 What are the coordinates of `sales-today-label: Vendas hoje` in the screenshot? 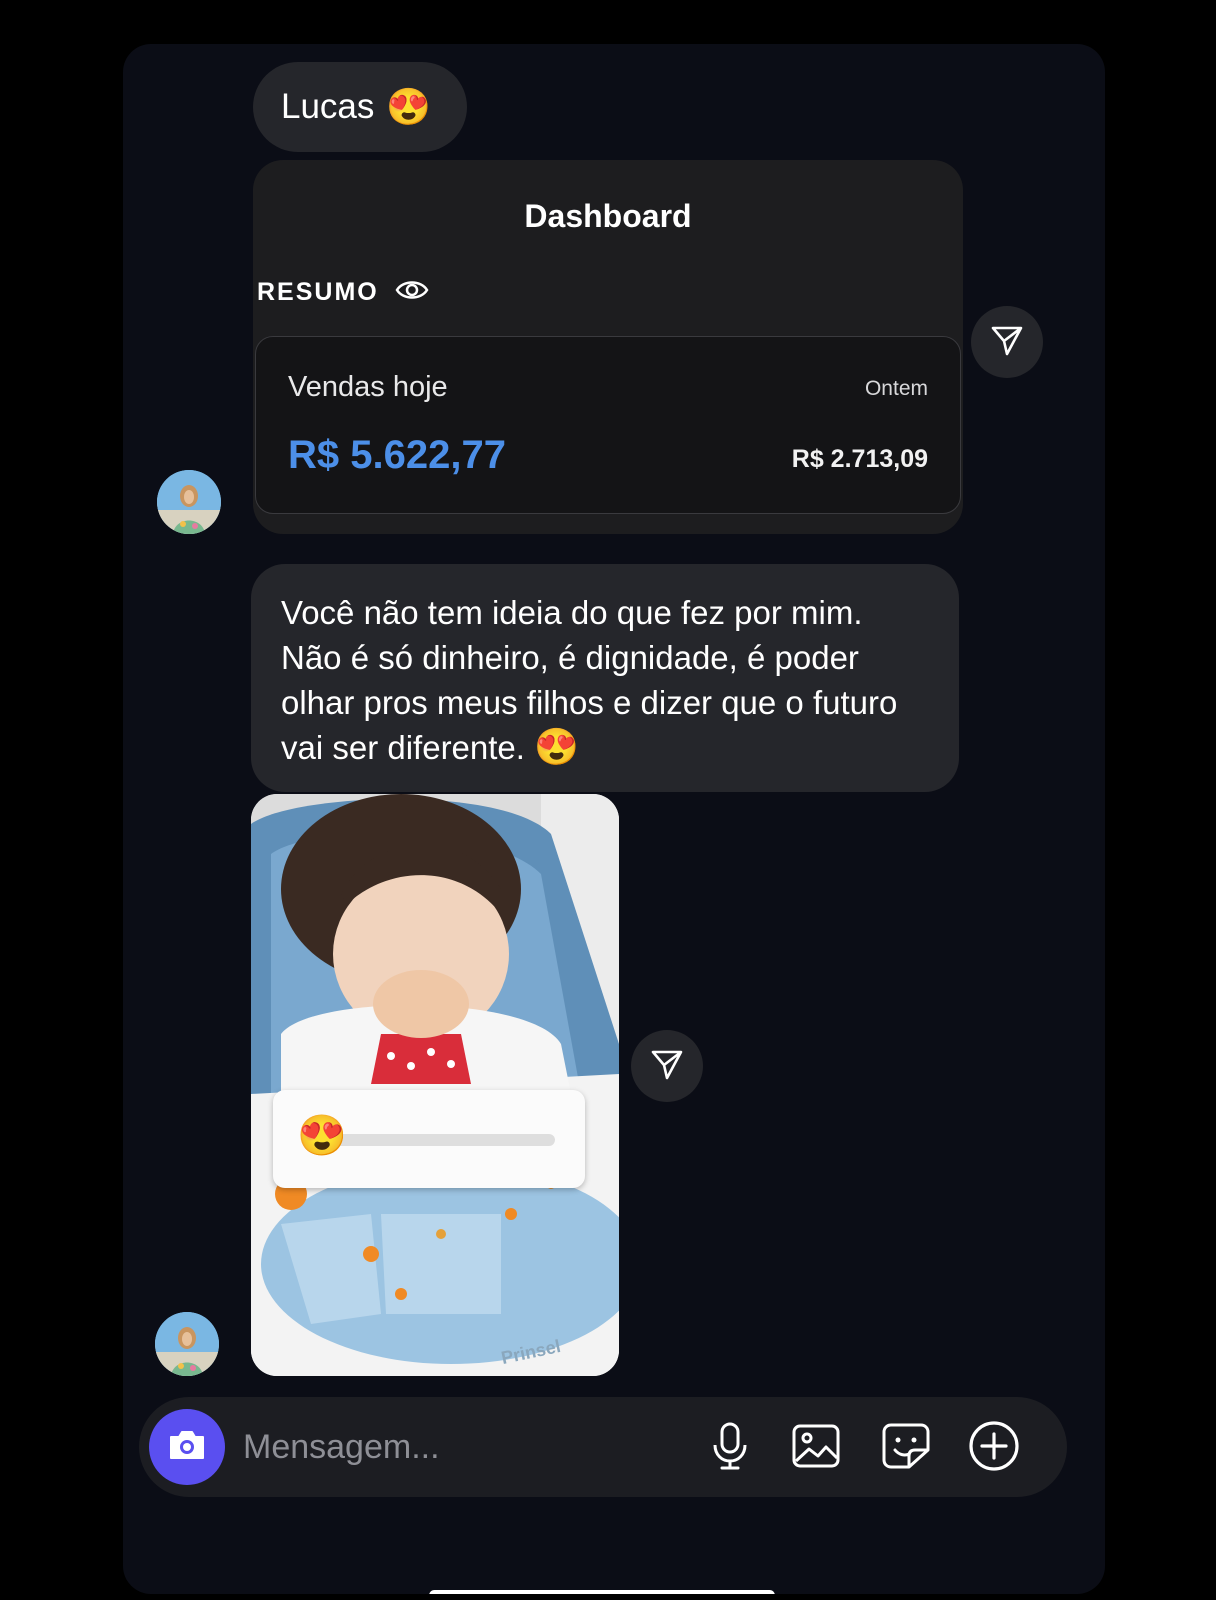 It's located at (368, 387).